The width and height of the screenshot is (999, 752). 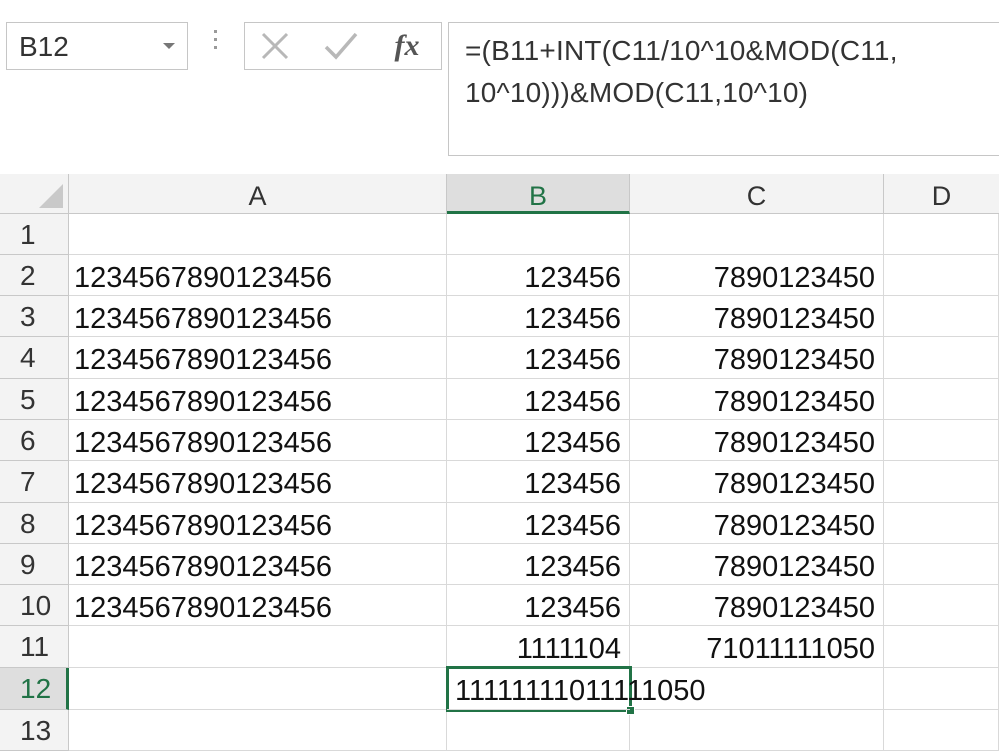 What do you see at coordinates (538, 605) in the screenshot?
I see `cell-b10: 123456` at bounding box center [538, 605].